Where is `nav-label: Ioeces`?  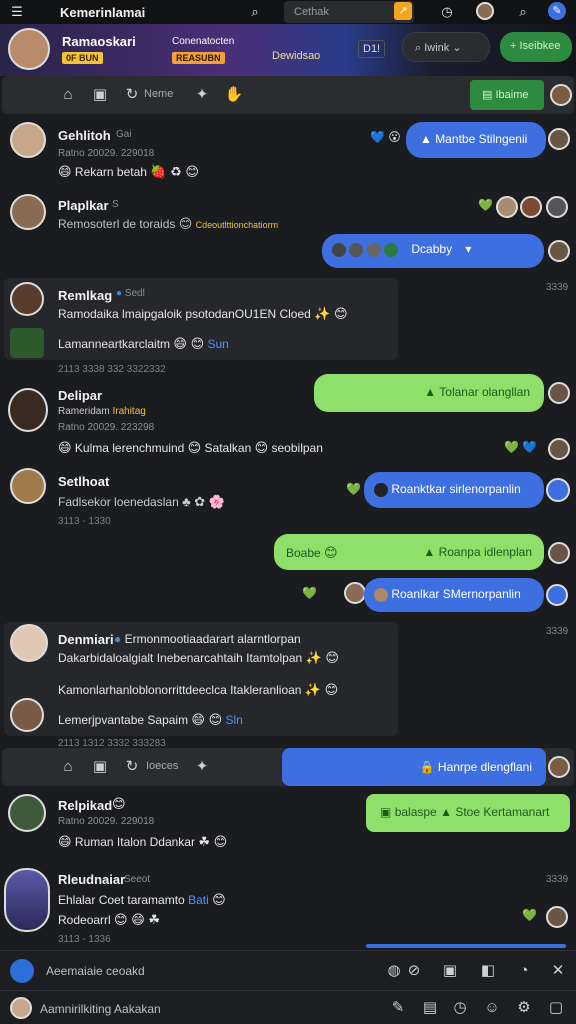
nav-label: Ioeces is located at coordinates (162, 766).